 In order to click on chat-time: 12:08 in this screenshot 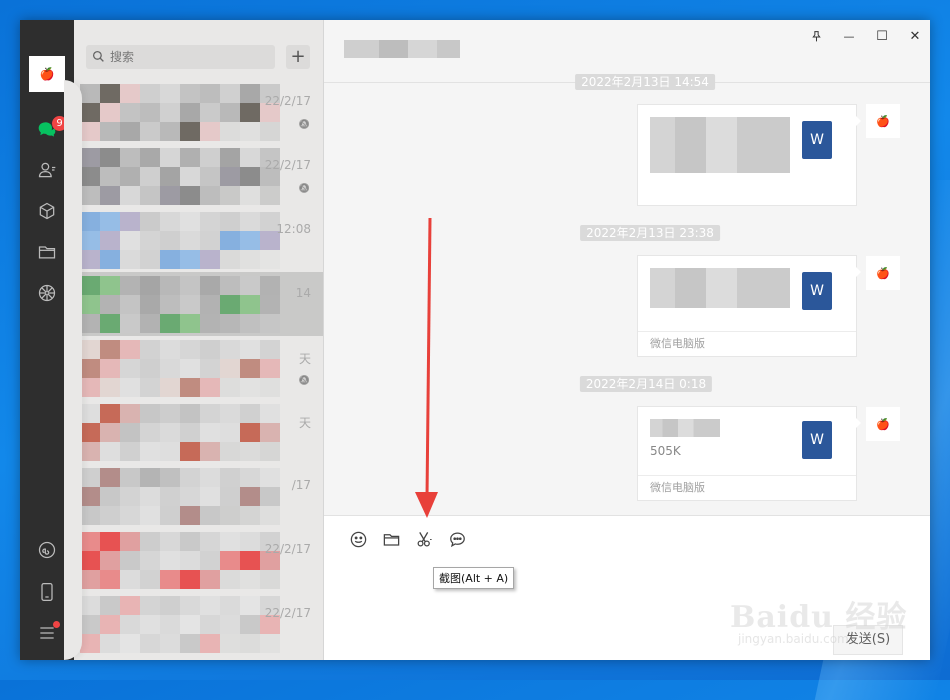, I will do `click(293, 229)`.